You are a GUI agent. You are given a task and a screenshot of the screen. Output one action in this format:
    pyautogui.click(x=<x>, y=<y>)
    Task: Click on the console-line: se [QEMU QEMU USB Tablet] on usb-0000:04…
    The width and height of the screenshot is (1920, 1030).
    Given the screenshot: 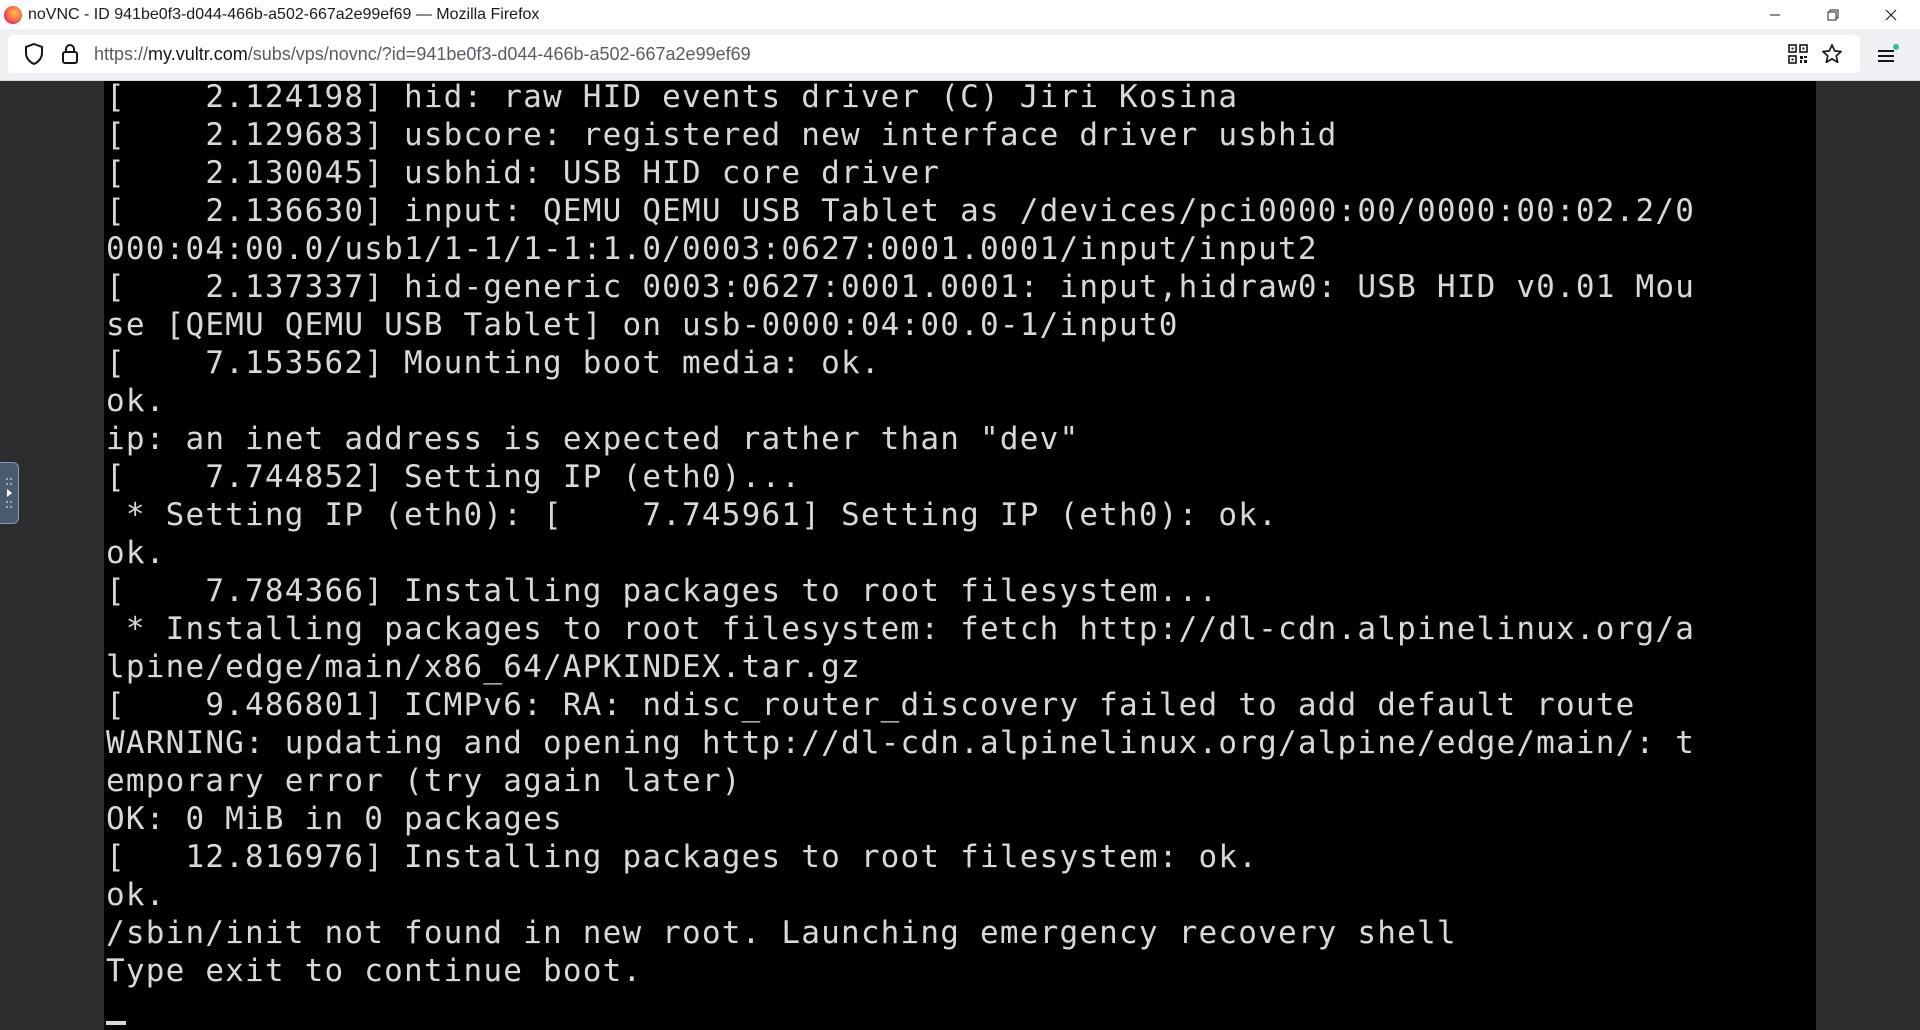 What is the action you would take?
    pyautogui.click(x=642, y=325)
    